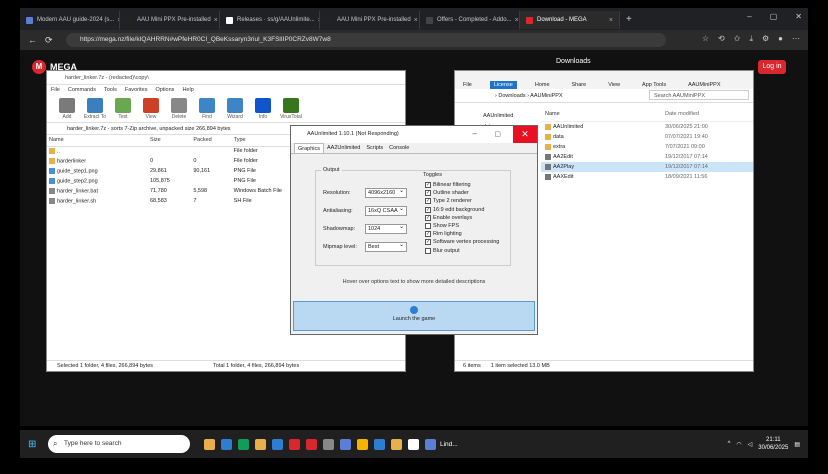 Image resolution: width=828 pixels, height=474 pixels. What do you see at coordinates (579, 85) in the screenshot?
I see `ribbon-tab: Share` at bounding box center [579, 85].